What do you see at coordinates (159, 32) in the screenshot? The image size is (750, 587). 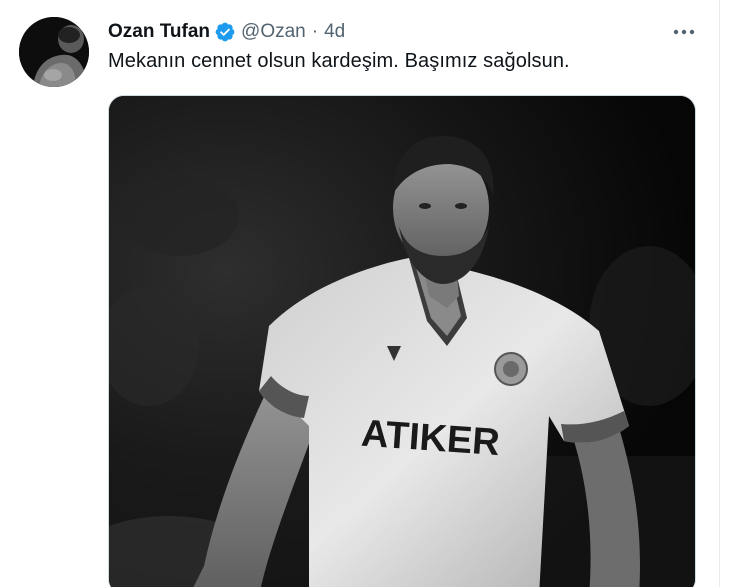 I see `display-name: Ozan Tufan` at bounding box center [159, 32].